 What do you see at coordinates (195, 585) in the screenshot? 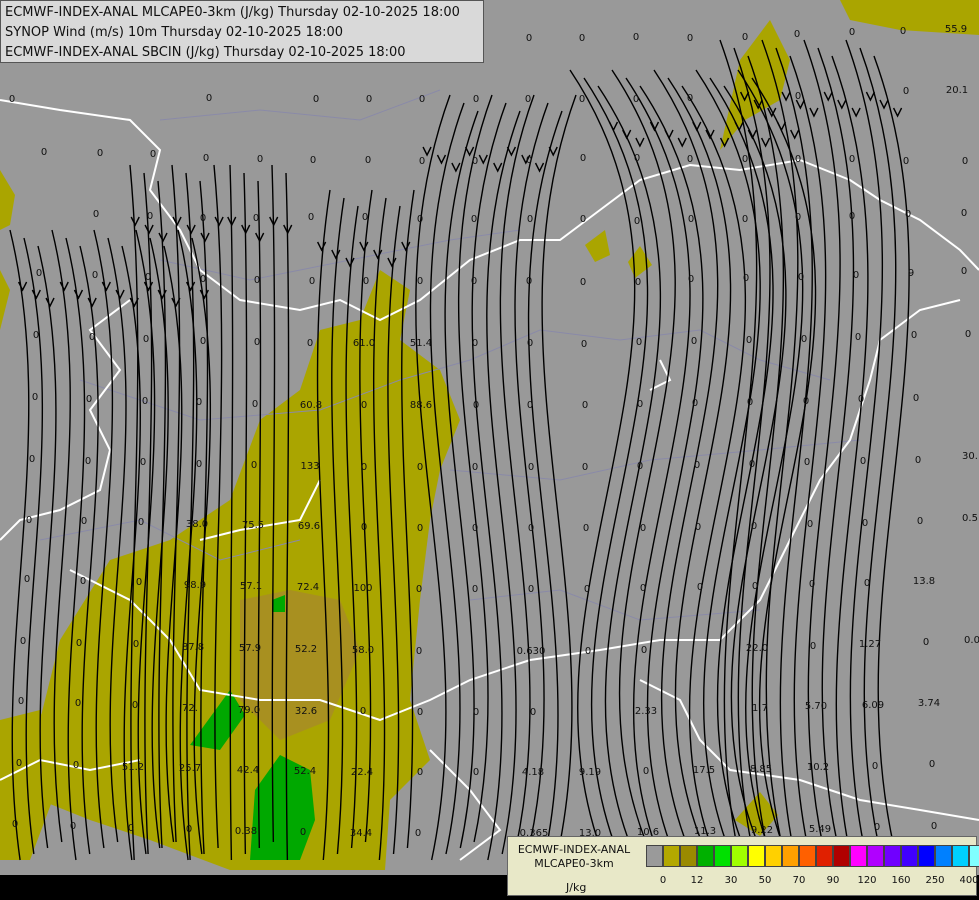
I see `value-label: 98.9` at bounding box center [195, 585].